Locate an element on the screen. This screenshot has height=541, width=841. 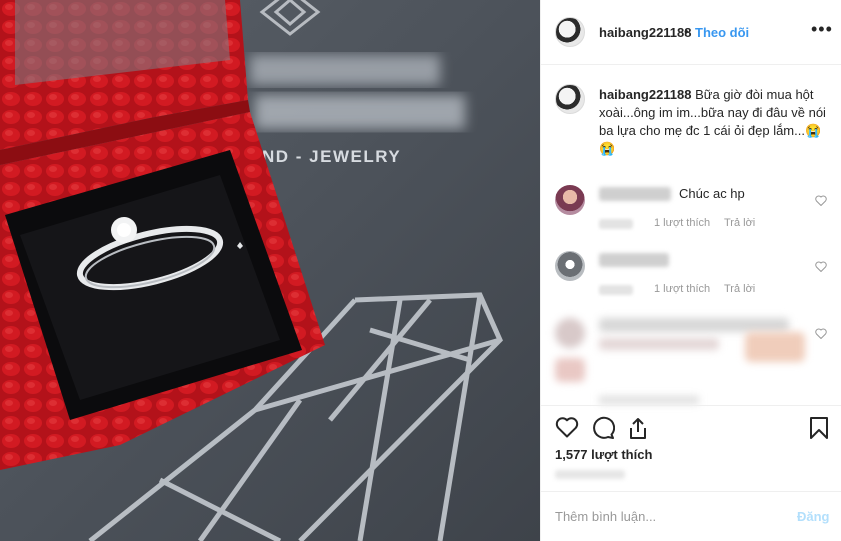
bookmark-icon is located at coordinates (819, 428).